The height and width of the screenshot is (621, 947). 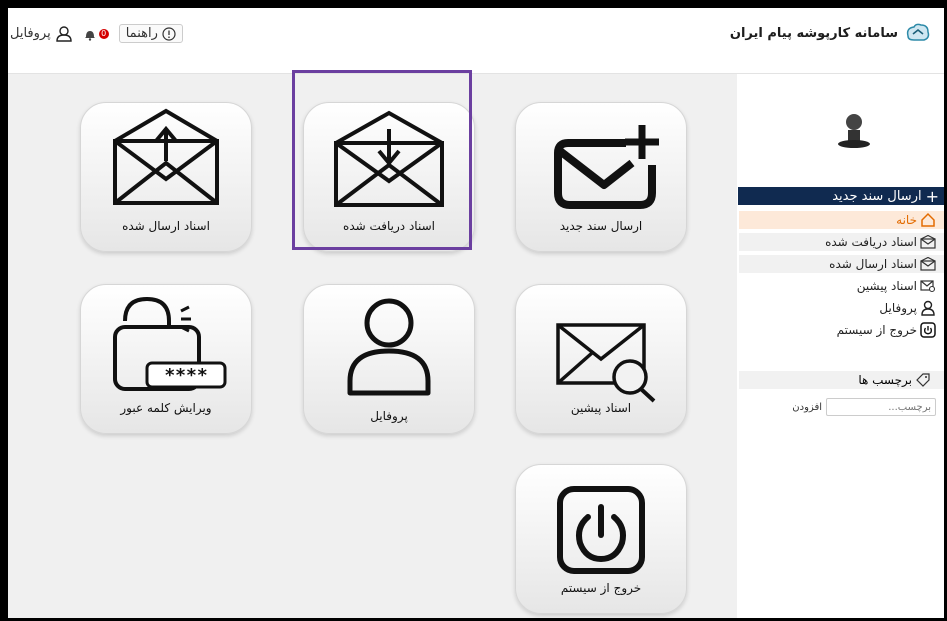 I want to click on sidebar-item-profile: پروفایل, so click(x=841, y=308).